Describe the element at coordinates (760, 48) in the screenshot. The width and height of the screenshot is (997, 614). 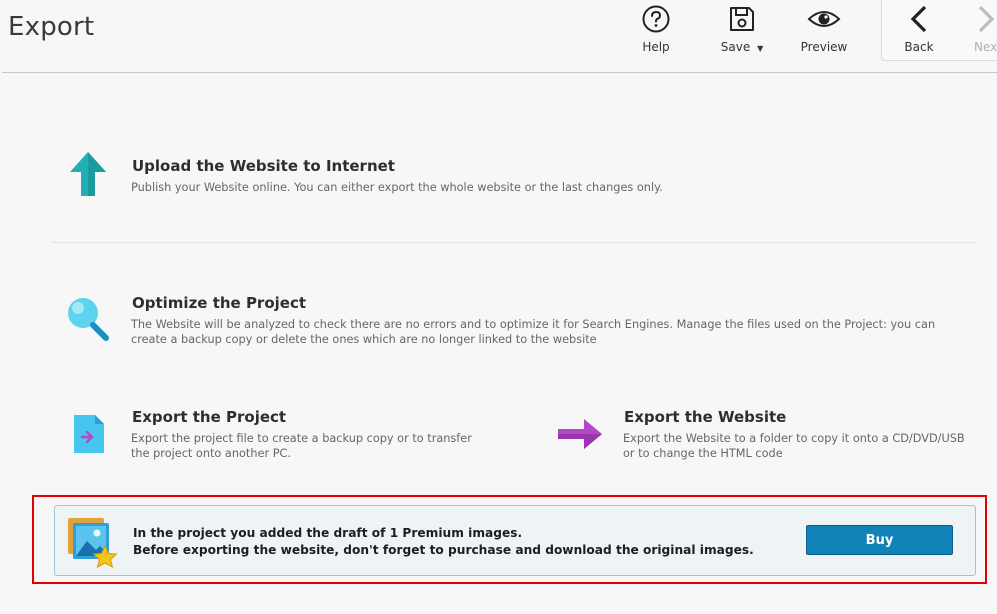
I see `caret-down-icon: ▼` at that location.